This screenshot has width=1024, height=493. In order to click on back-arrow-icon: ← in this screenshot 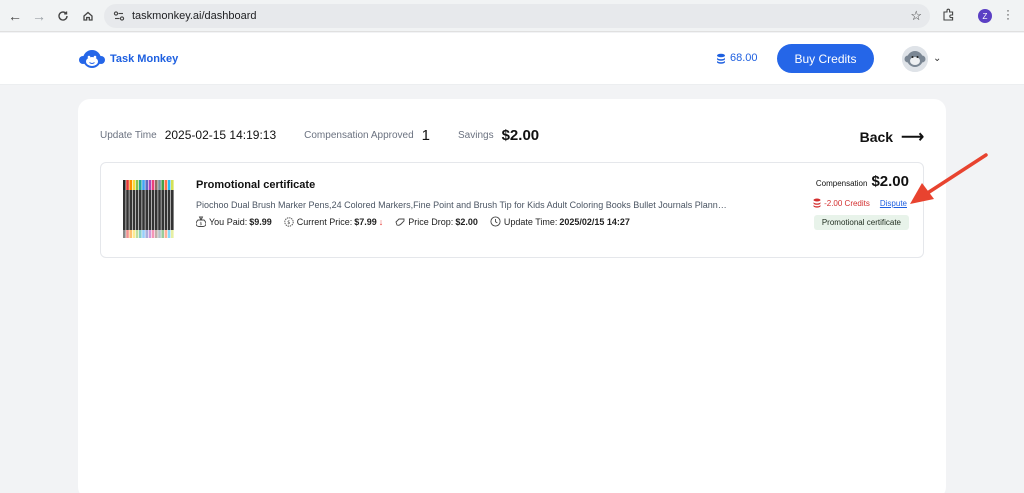, I will do `click(15, 16)`.